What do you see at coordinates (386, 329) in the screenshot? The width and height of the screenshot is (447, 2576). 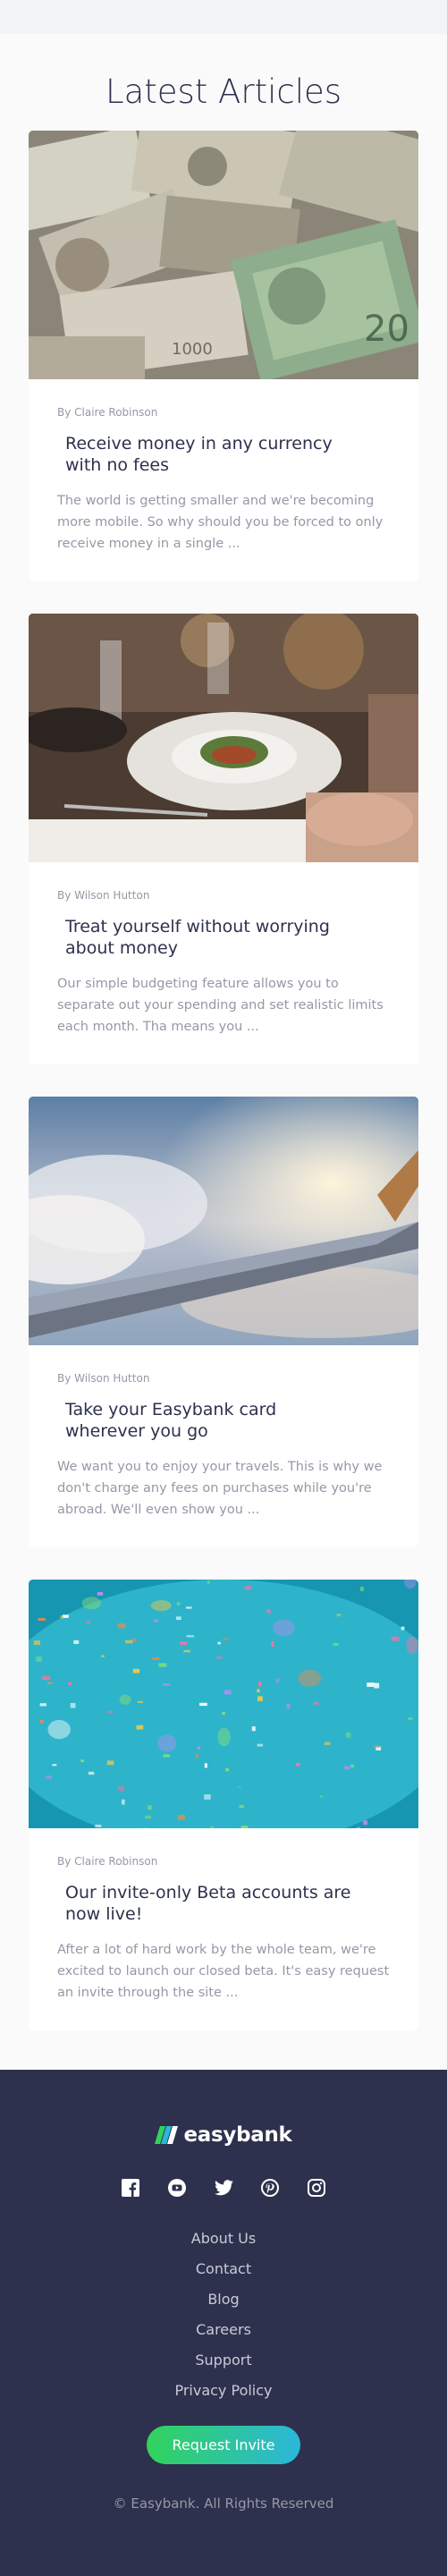 I see `svg-text: 20` at bounding box center [386, 329].